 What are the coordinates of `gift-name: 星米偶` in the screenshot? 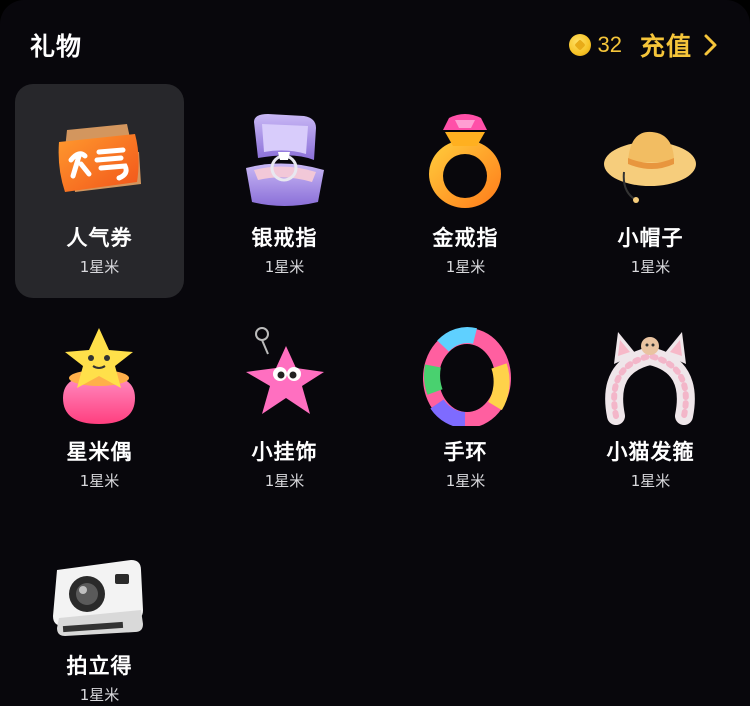 It's located at (99, 452).